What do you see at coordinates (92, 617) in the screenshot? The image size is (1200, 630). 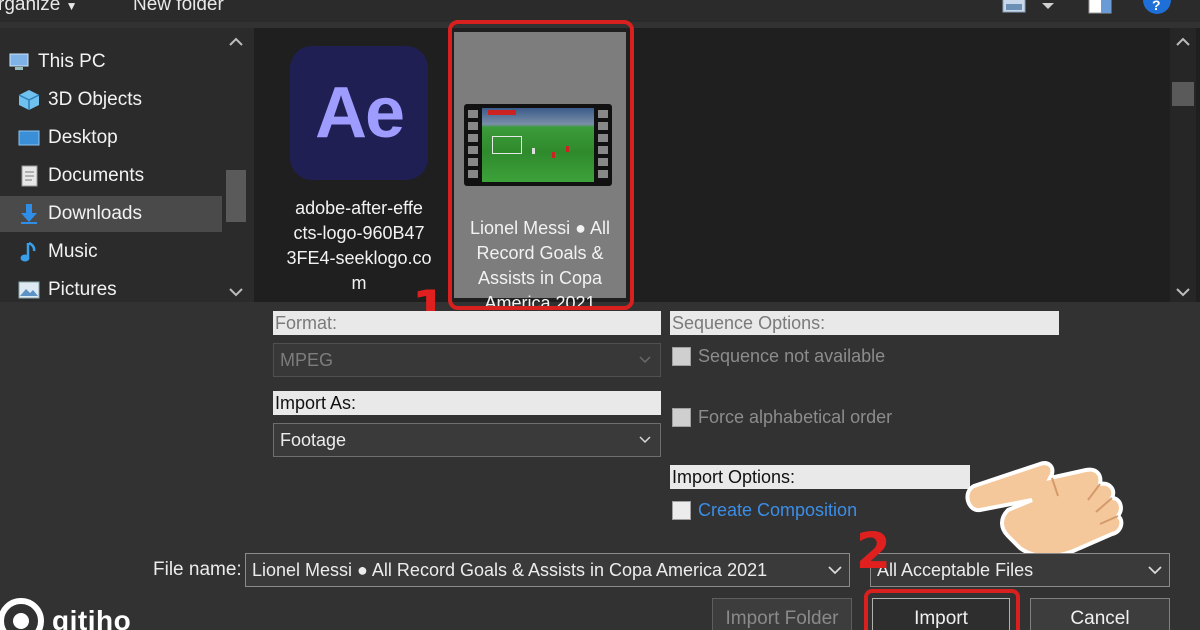 I see `gitiho-logo-text: gitiho` at bounding box center [92, 617].